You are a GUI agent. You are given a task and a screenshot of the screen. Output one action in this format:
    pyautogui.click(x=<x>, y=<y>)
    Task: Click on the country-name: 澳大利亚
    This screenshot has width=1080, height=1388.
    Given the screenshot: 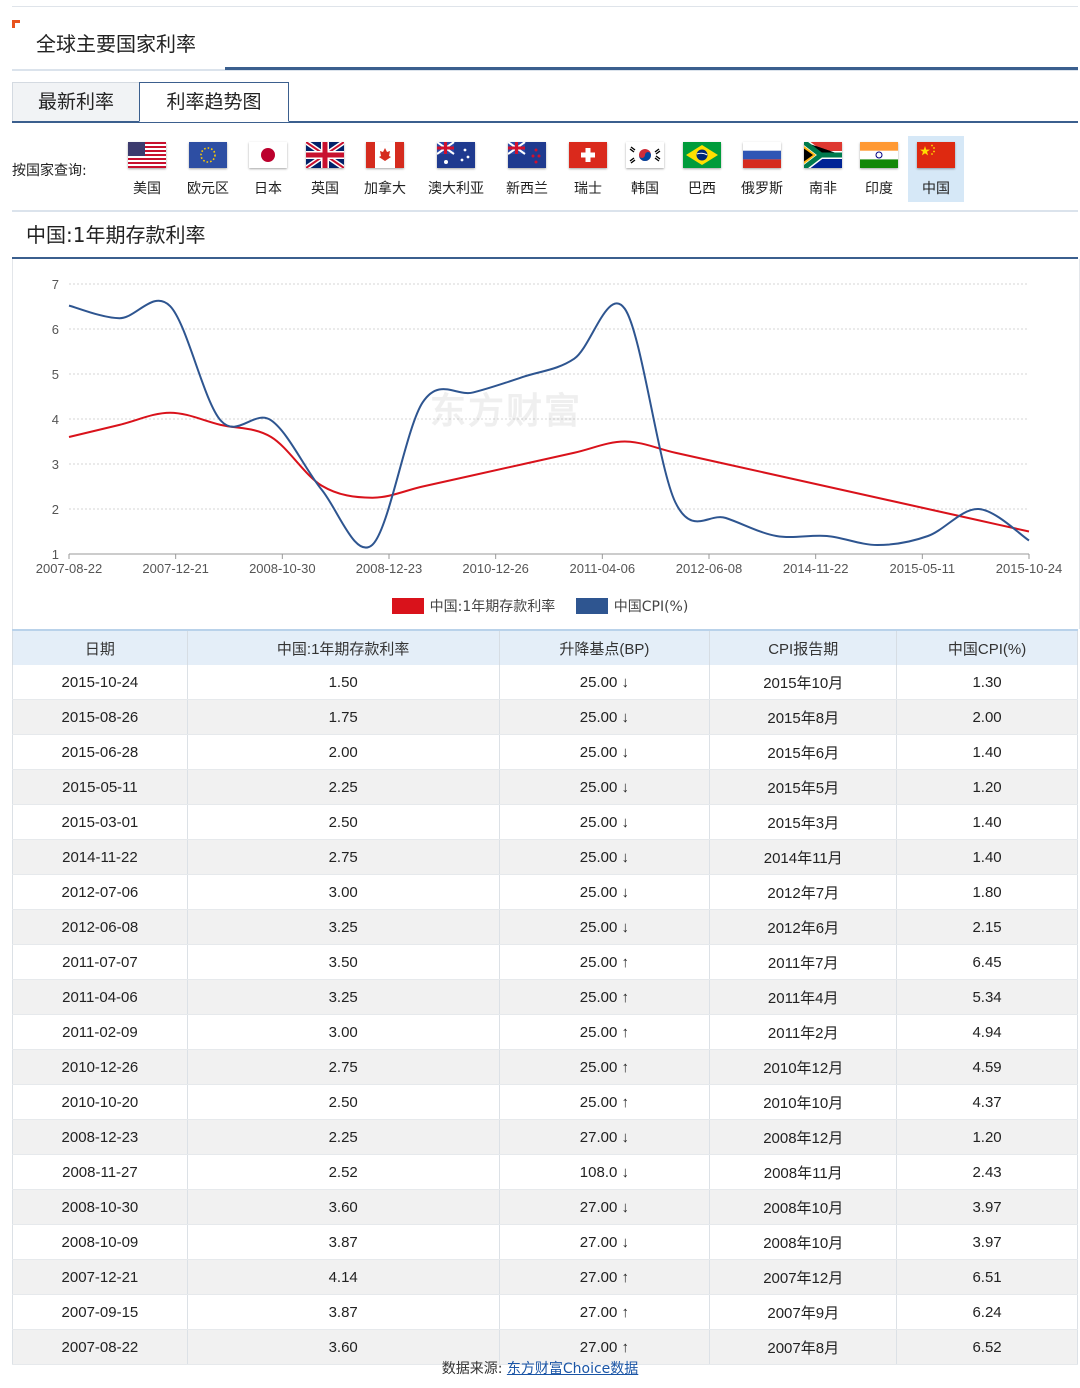 What is the action you would take?
    pyautogui.click(x=456, y=189)
    